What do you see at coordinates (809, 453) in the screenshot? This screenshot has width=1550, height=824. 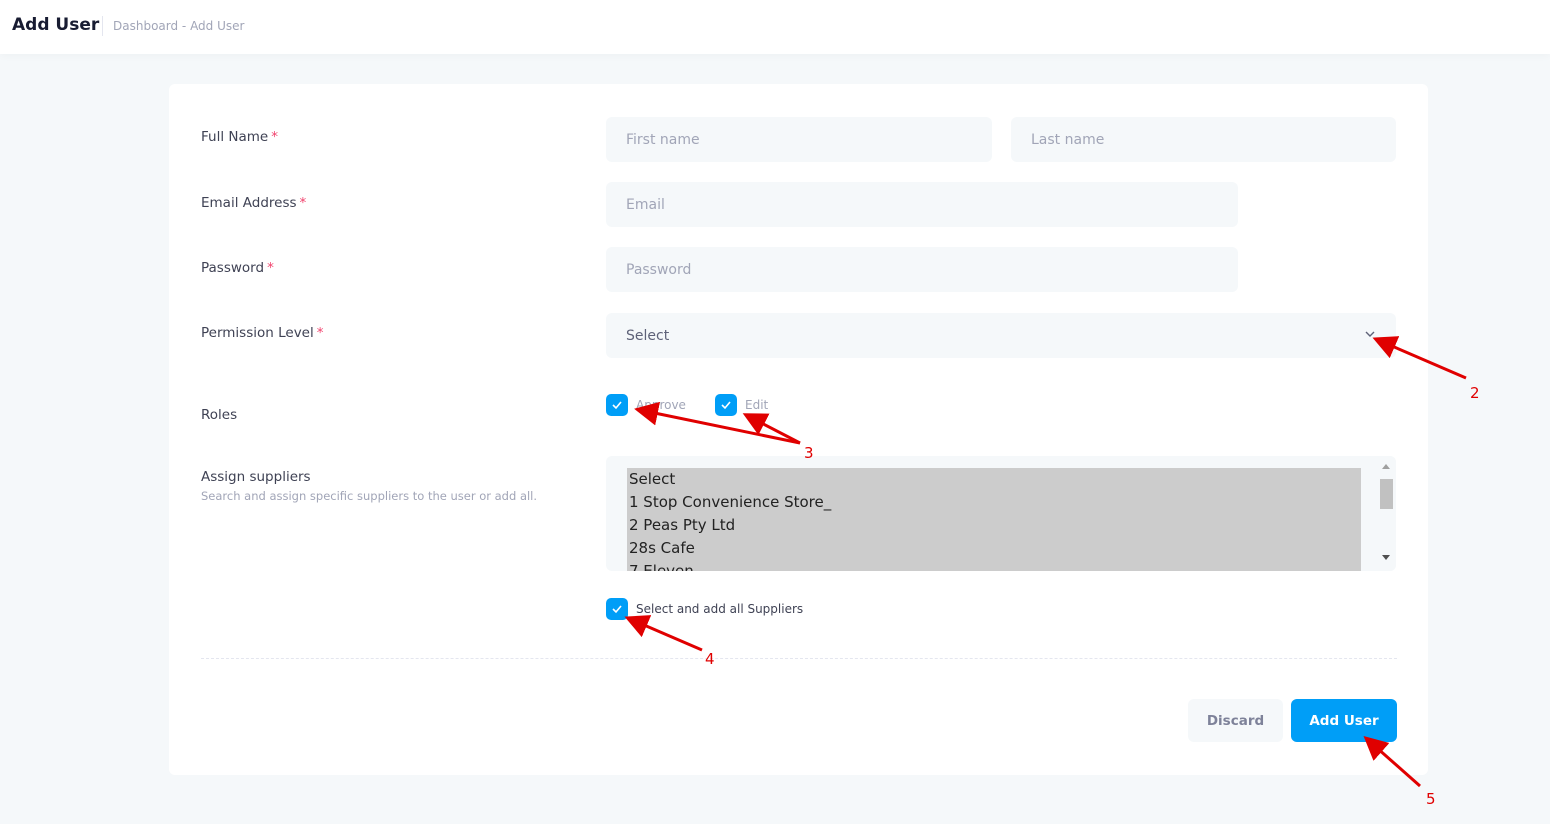 I see `annotation-number: 3` at bounding box center [809, 453].